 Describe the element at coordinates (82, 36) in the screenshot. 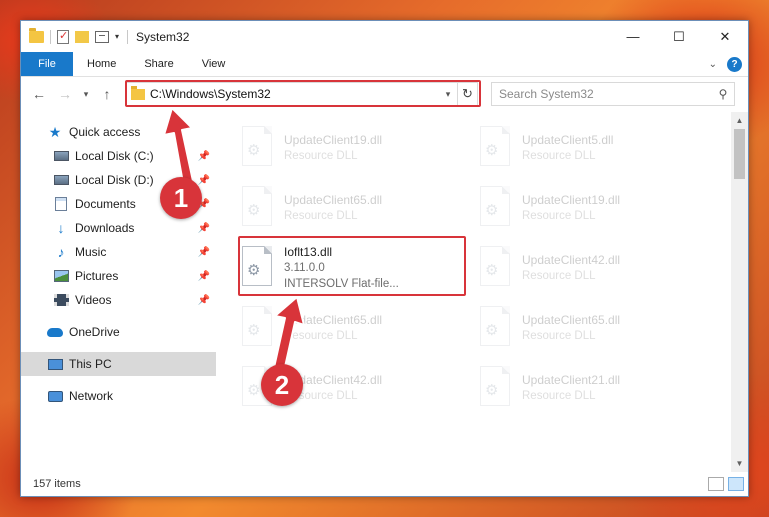

I see `new-folder-icon` at that location.